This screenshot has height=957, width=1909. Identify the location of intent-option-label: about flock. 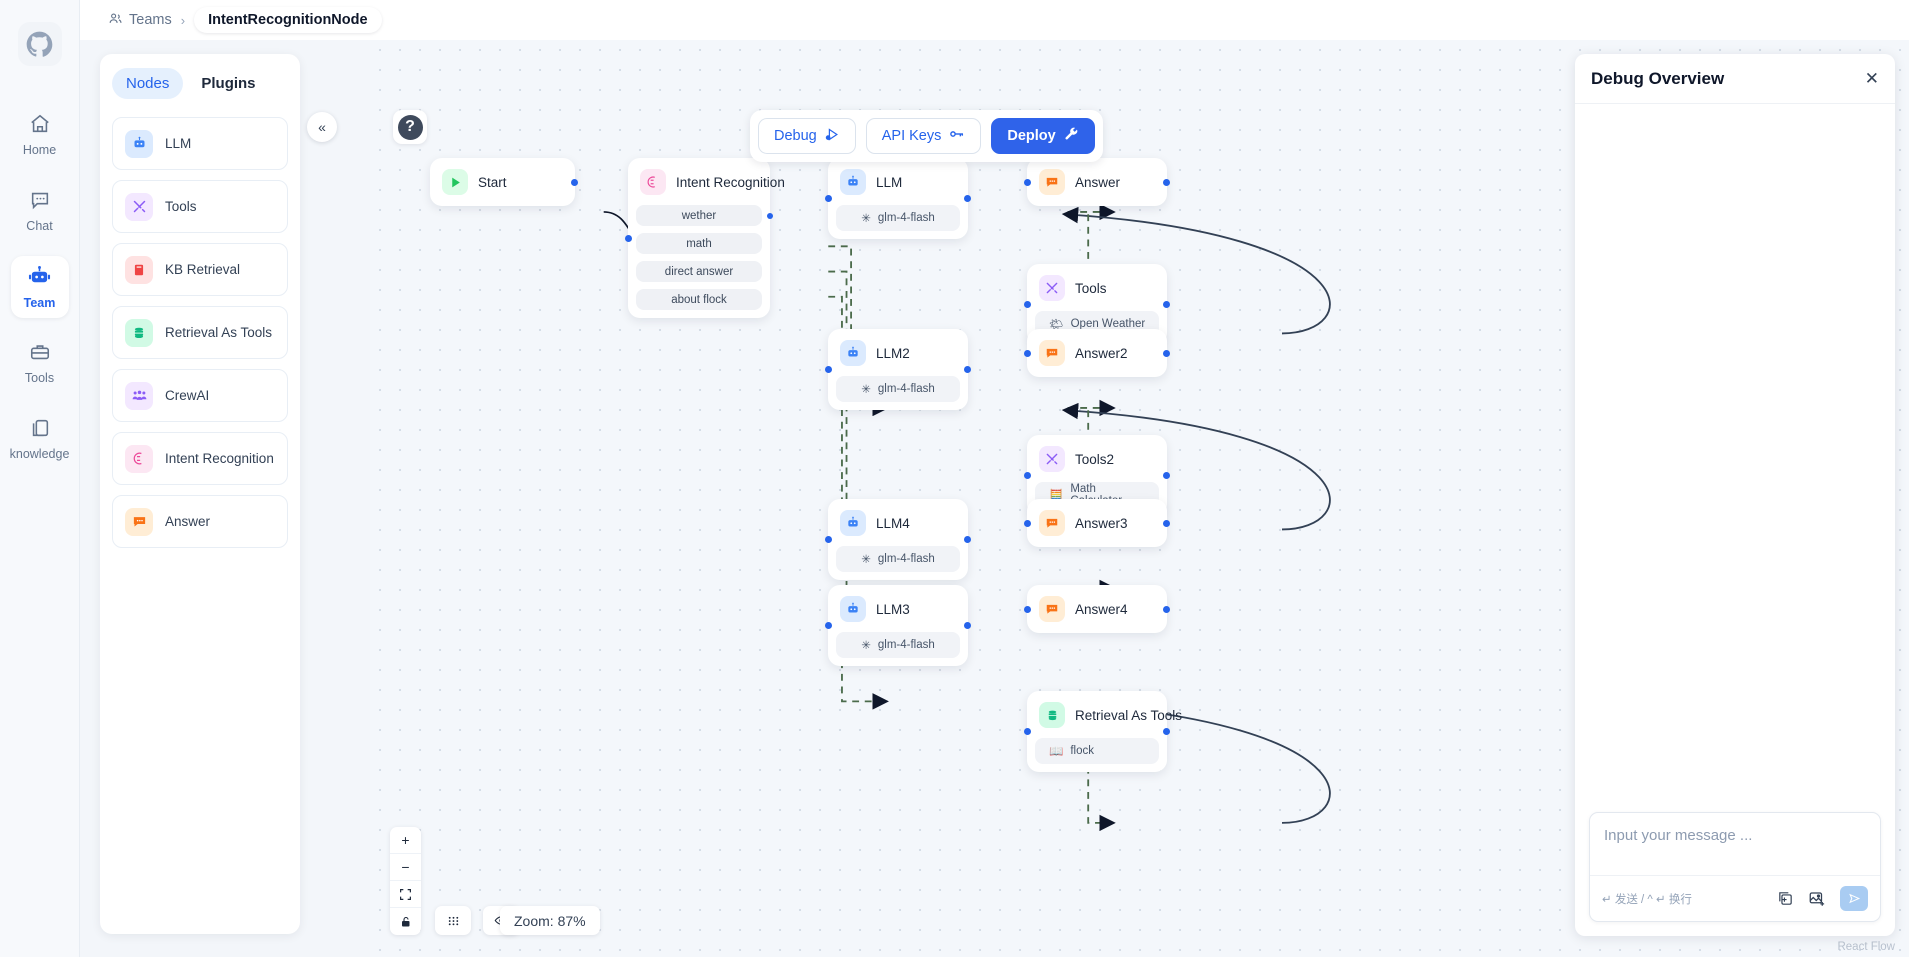
(699, 299).